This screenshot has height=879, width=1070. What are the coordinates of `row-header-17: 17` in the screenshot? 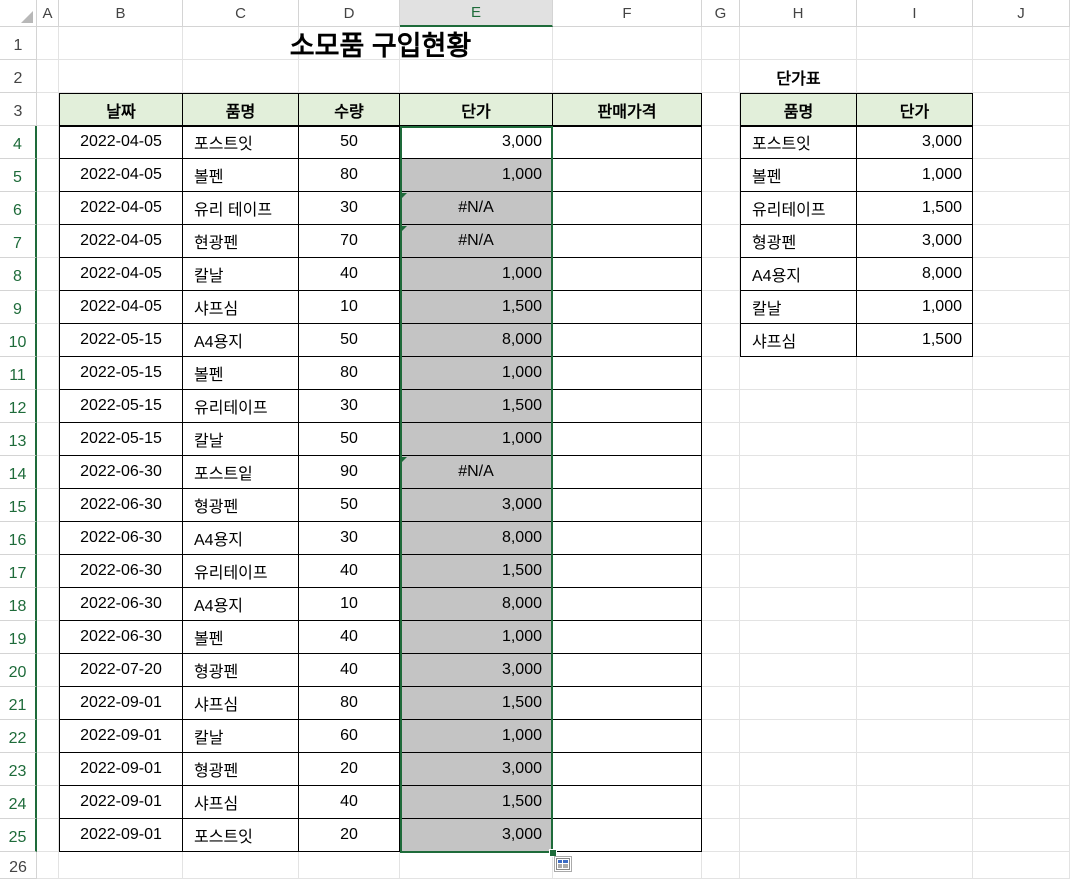 It's located at (18, 571).